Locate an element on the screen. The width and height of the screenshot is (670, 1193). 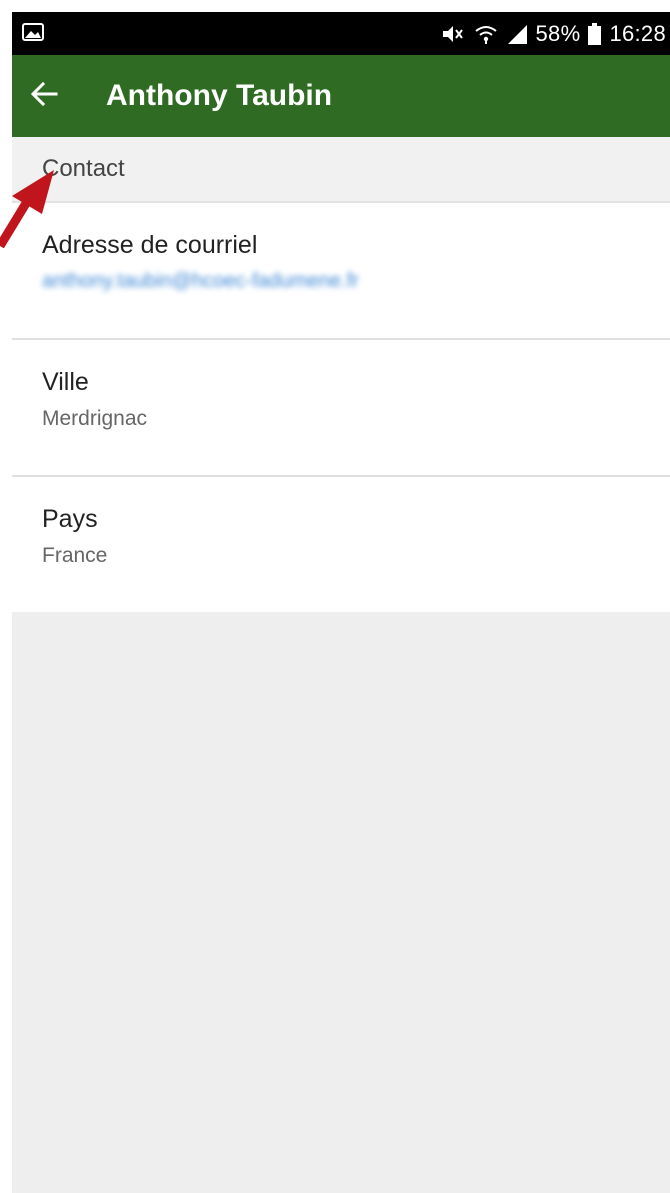
field-label: Ville is located at coordinates (65, 382).